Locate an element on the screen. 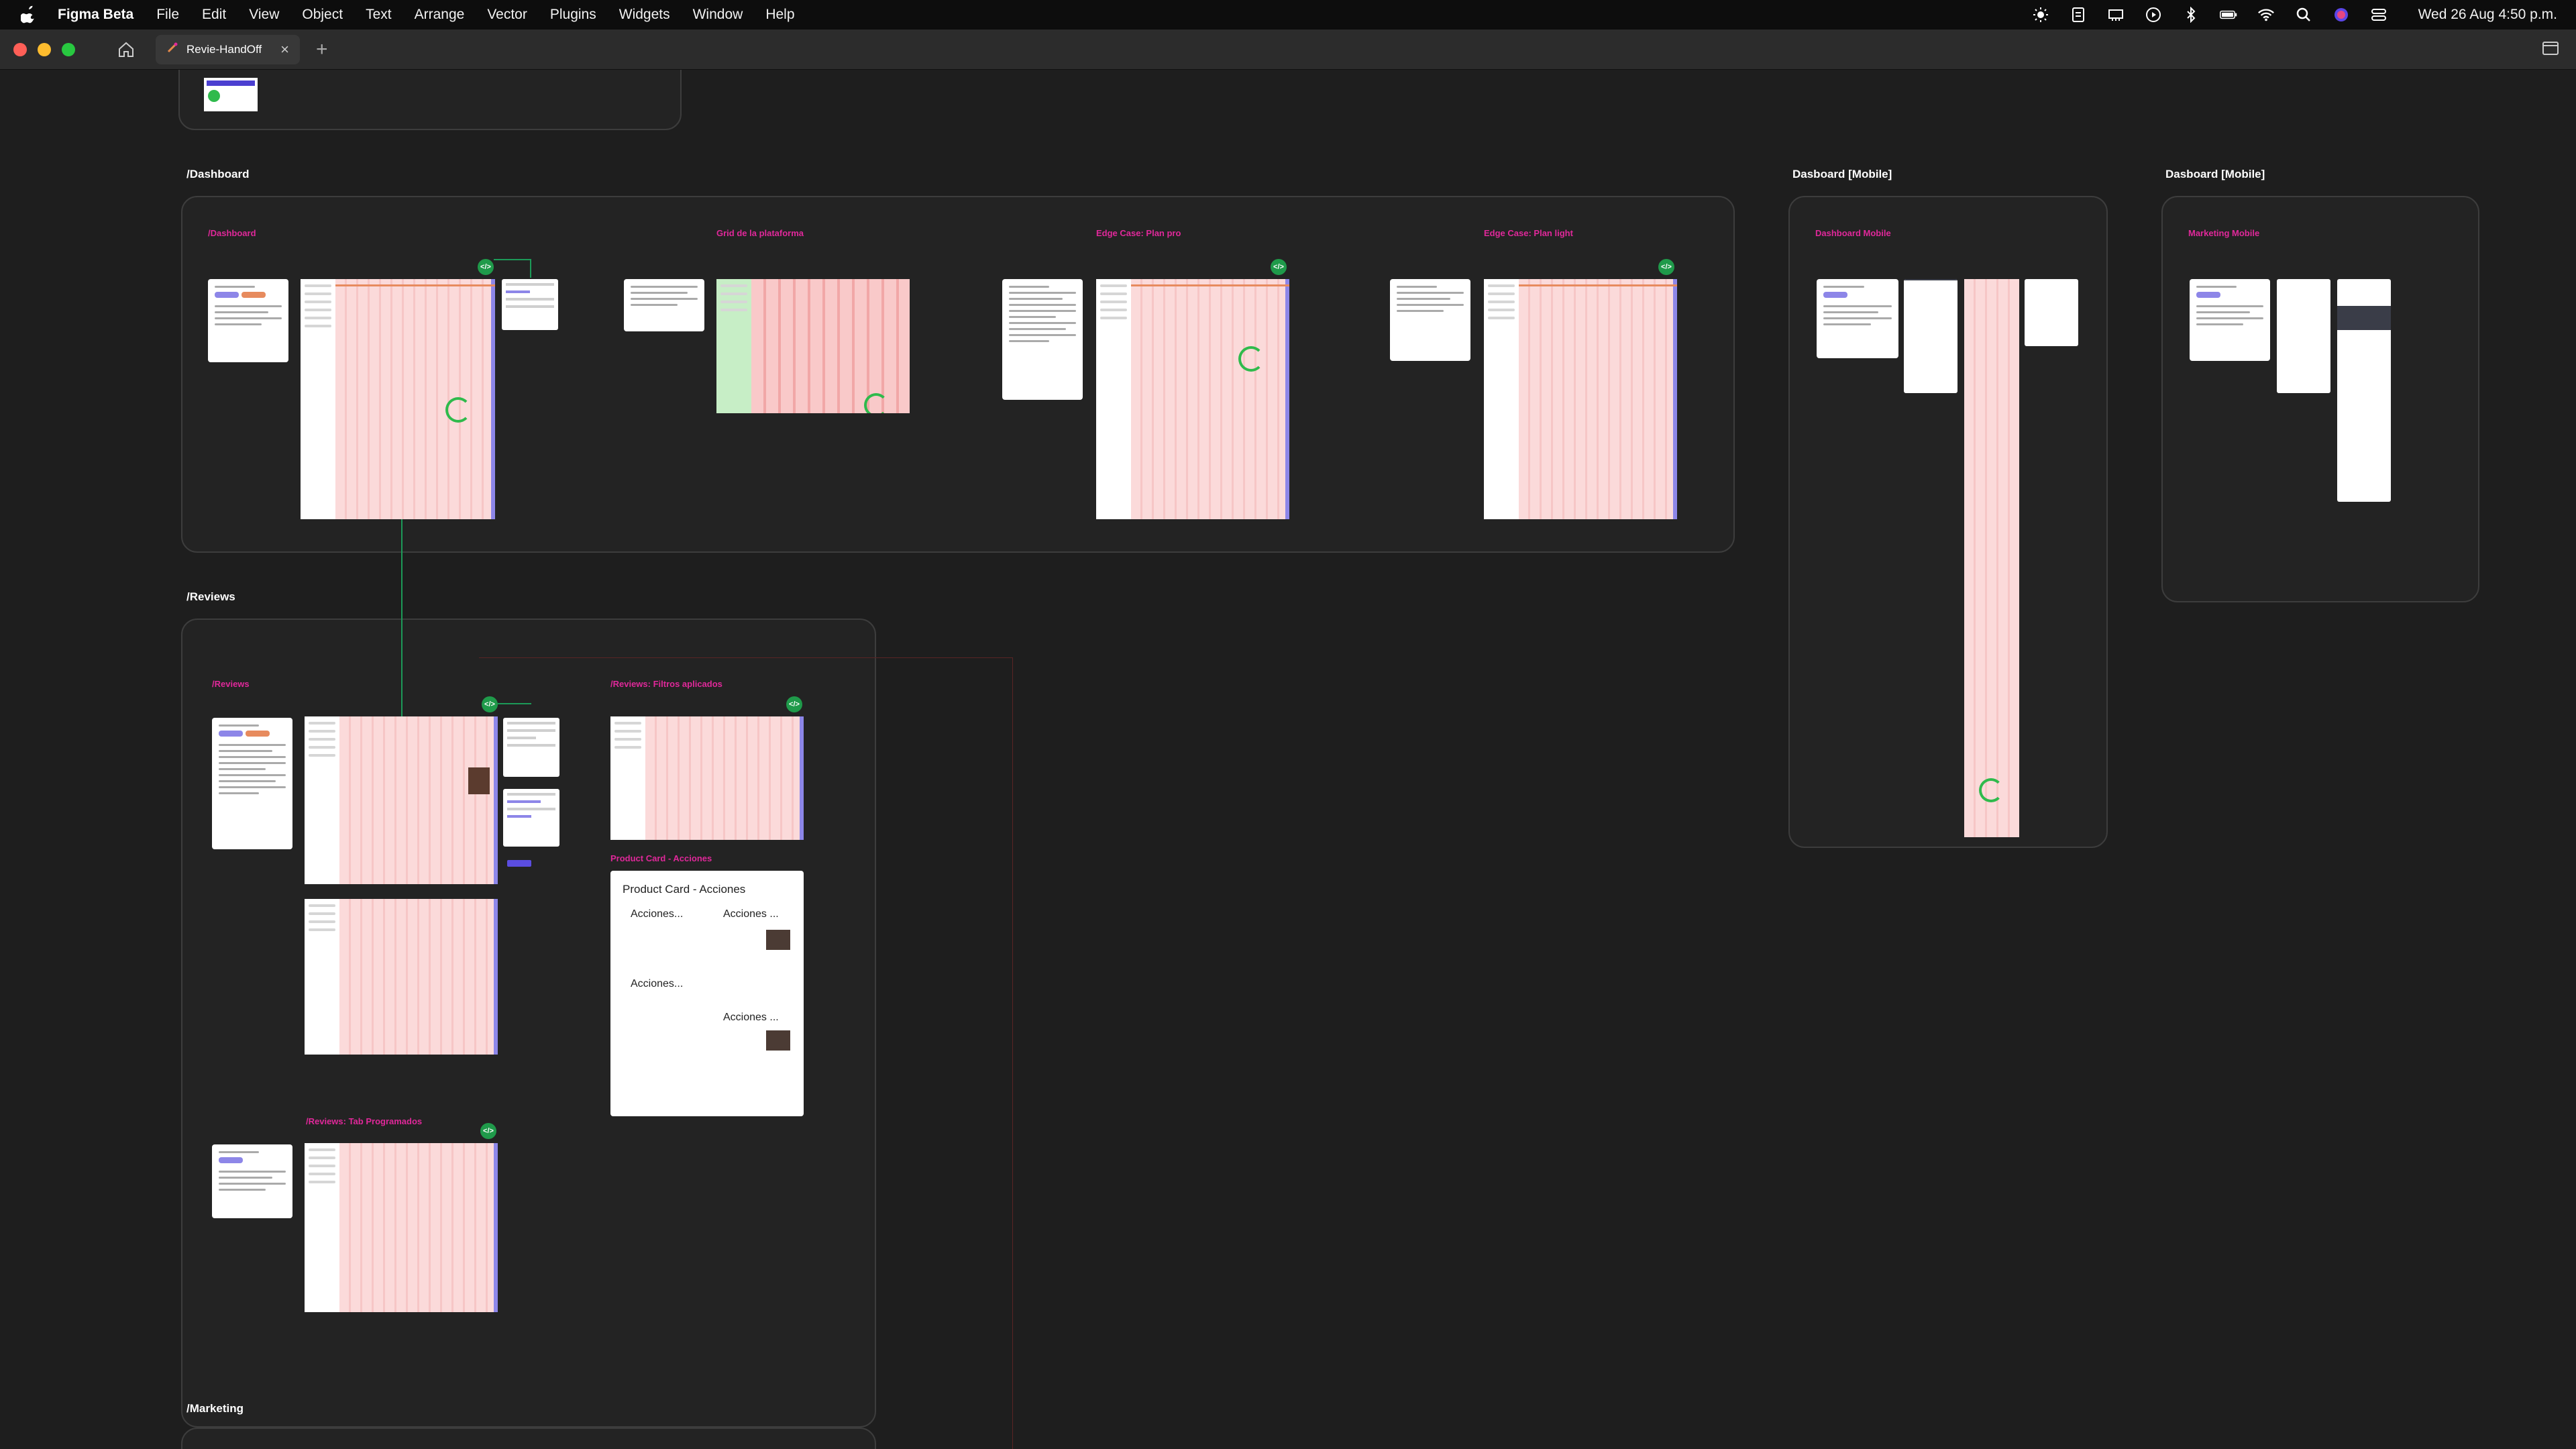 This screenshot has height=1449, width=2576. thumbnail-frame is located at coordinates (231, 94).